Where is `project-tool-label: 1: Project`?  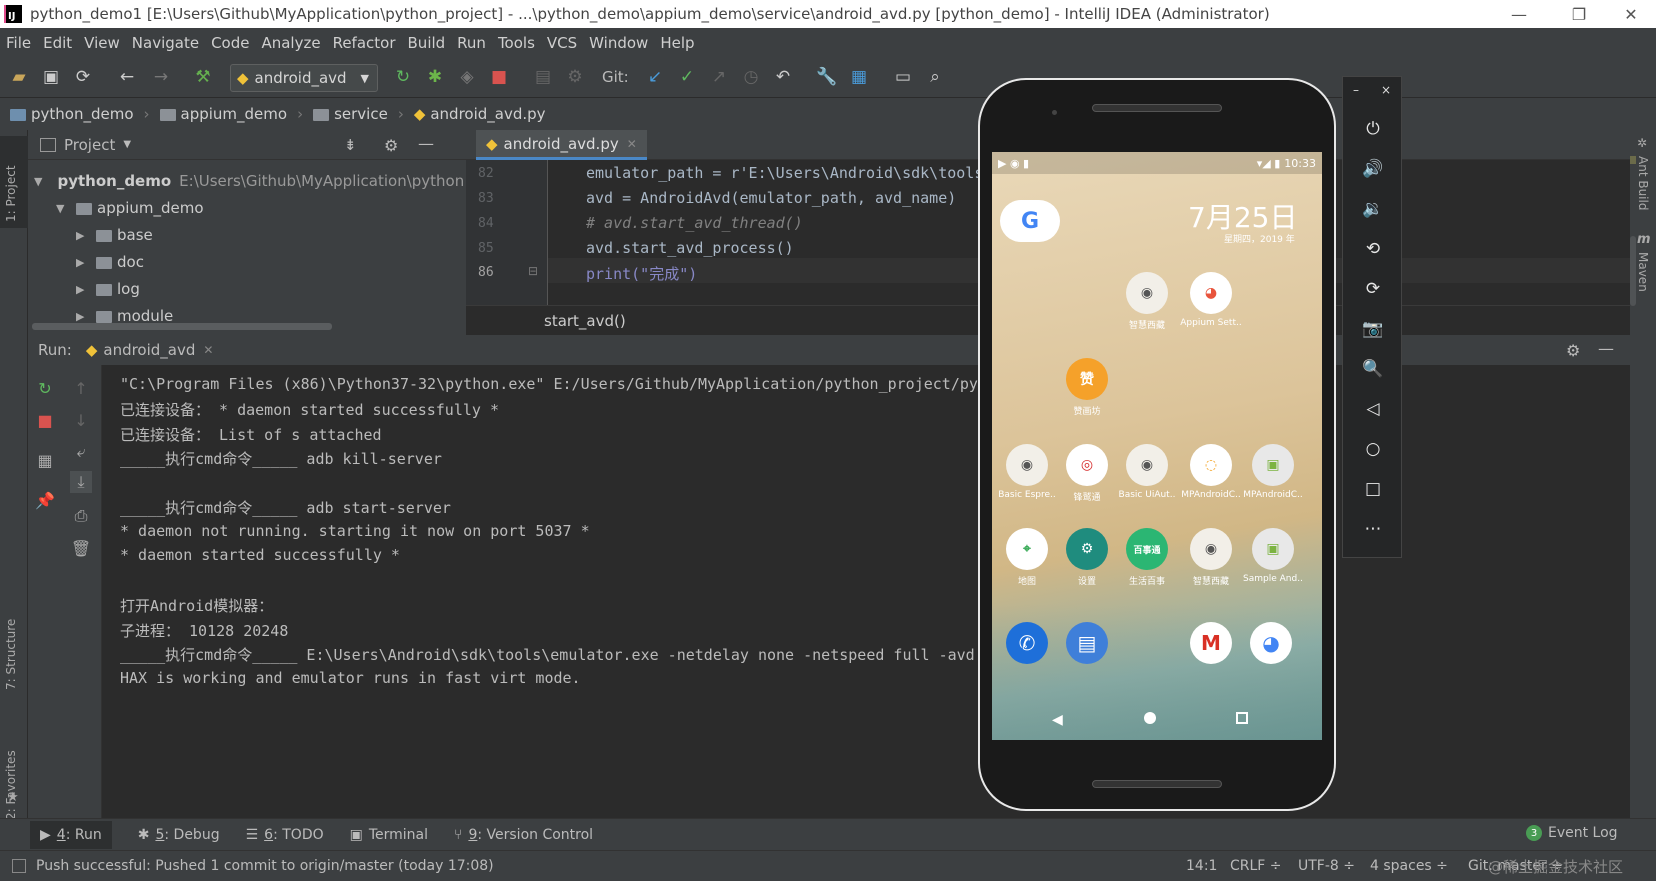
project-tool-label: 1: Project is located at coordinates (11, 193).